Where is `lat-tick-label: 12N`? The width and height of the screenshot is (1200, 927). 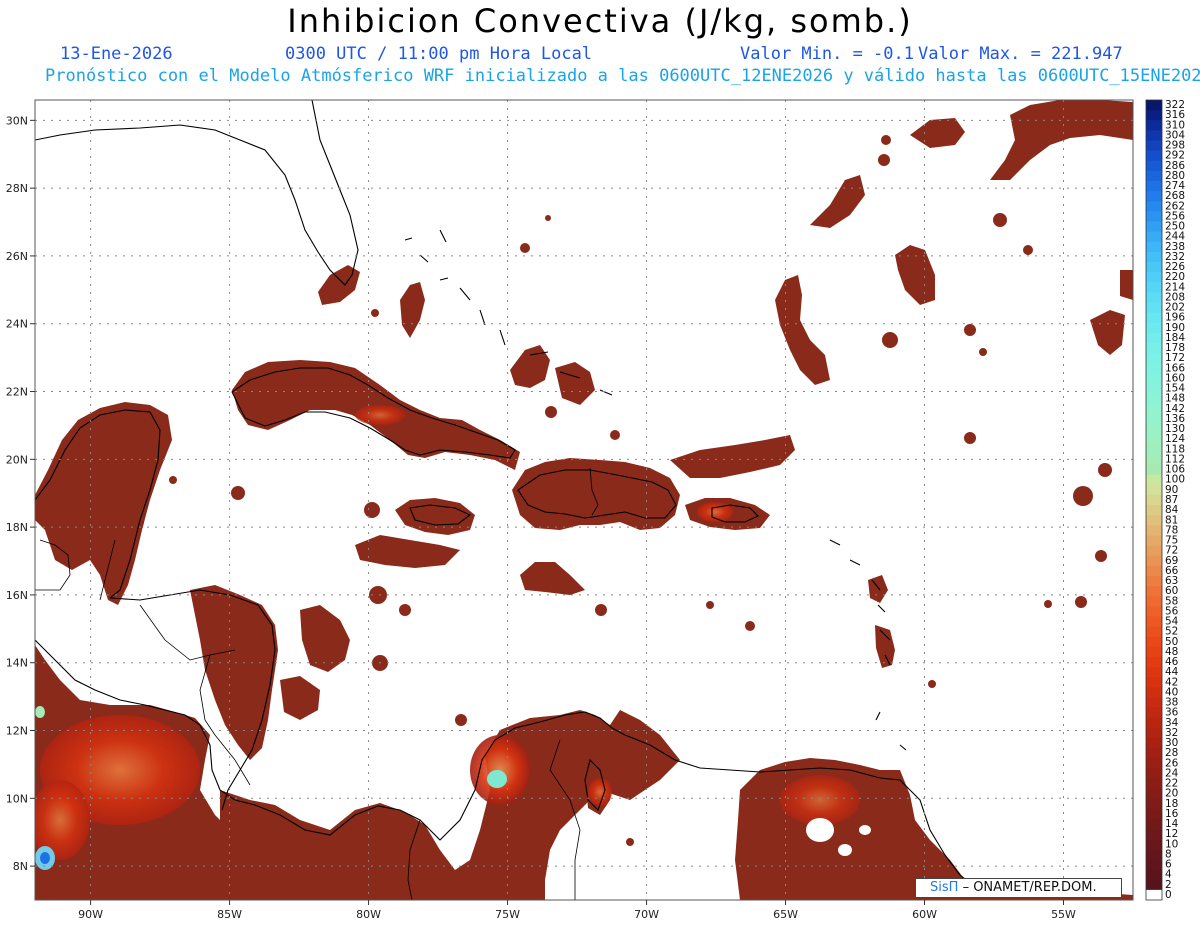
lat-tick-label: 12N is located at coordinates (17, 731).